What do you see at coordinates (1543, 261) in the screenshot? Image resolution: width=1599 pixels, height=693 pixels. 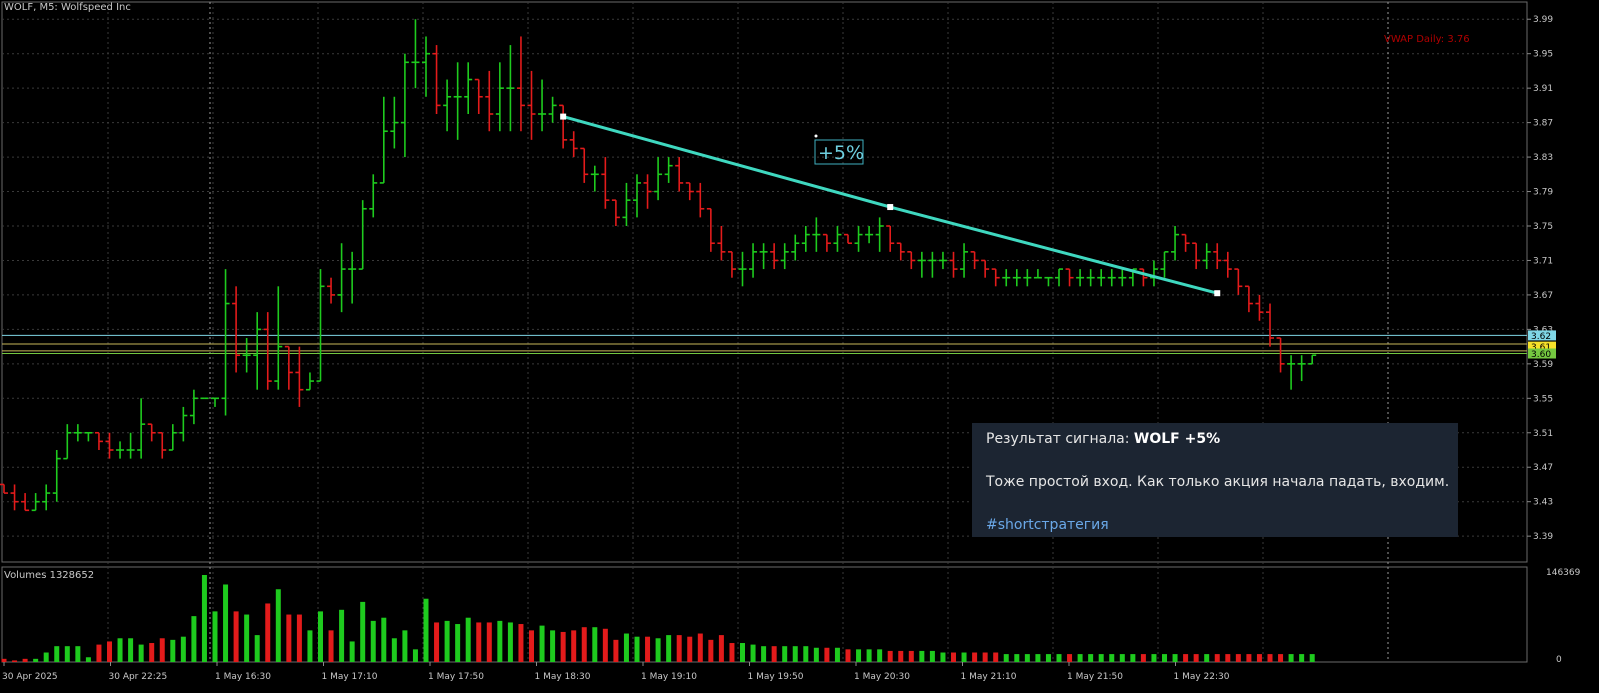 I see `price-tick-label: 3.71` at bounding box center [1543, 261].